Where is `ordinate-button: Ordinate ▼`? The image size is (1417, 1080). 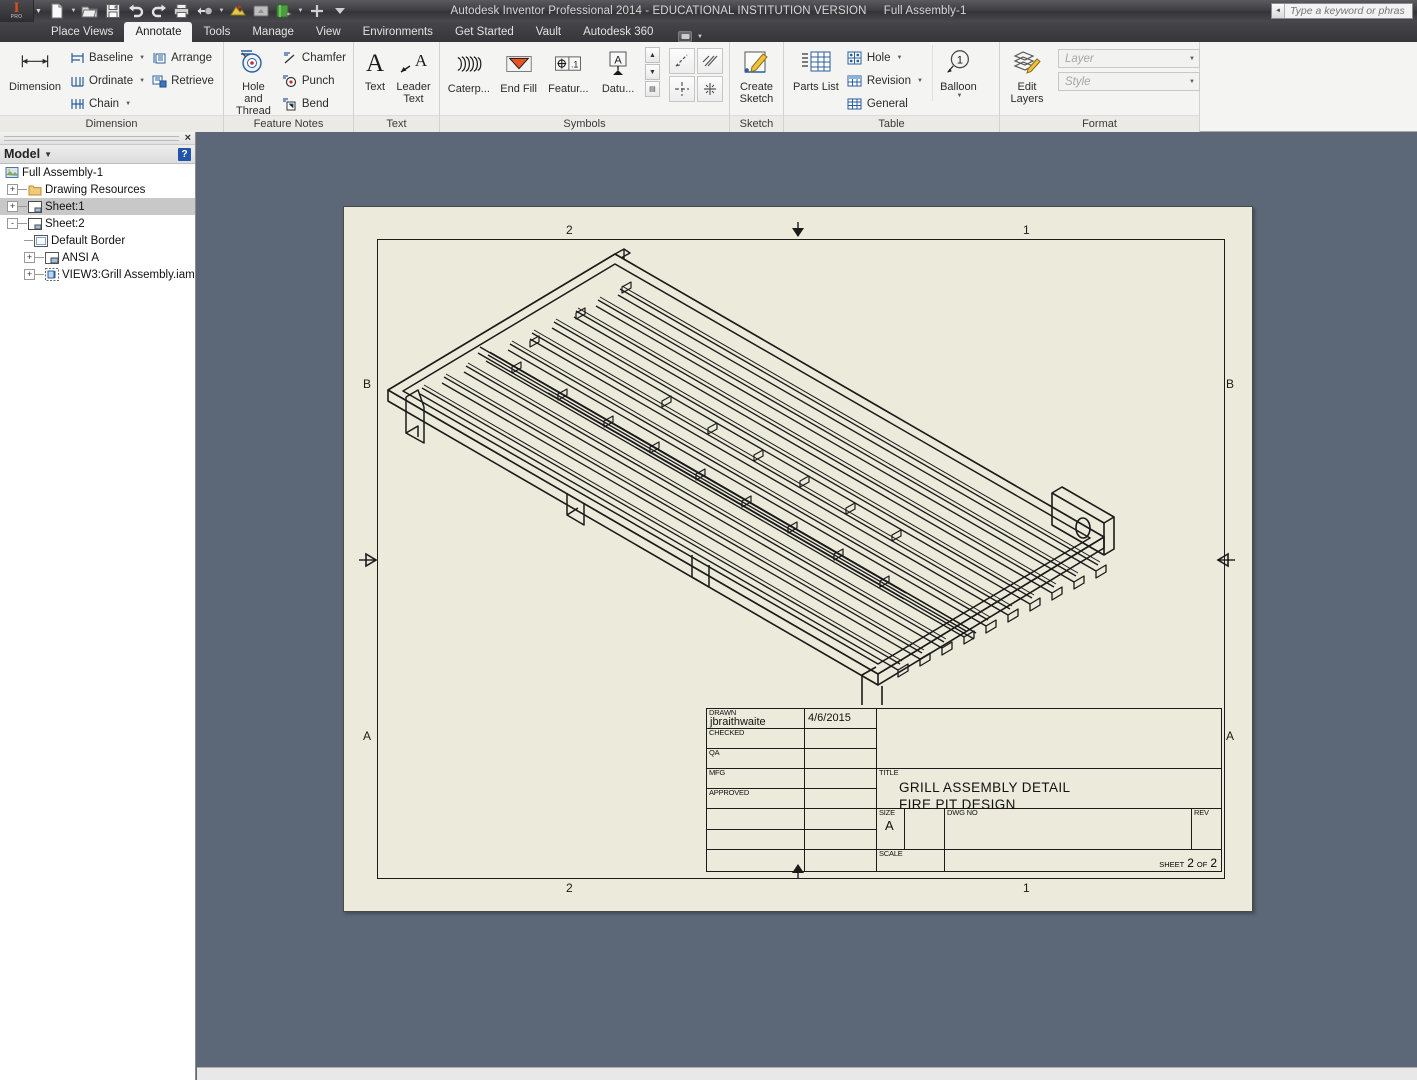
ordinate-button: Ordinate ▼ is located at coordinates (107, 80).